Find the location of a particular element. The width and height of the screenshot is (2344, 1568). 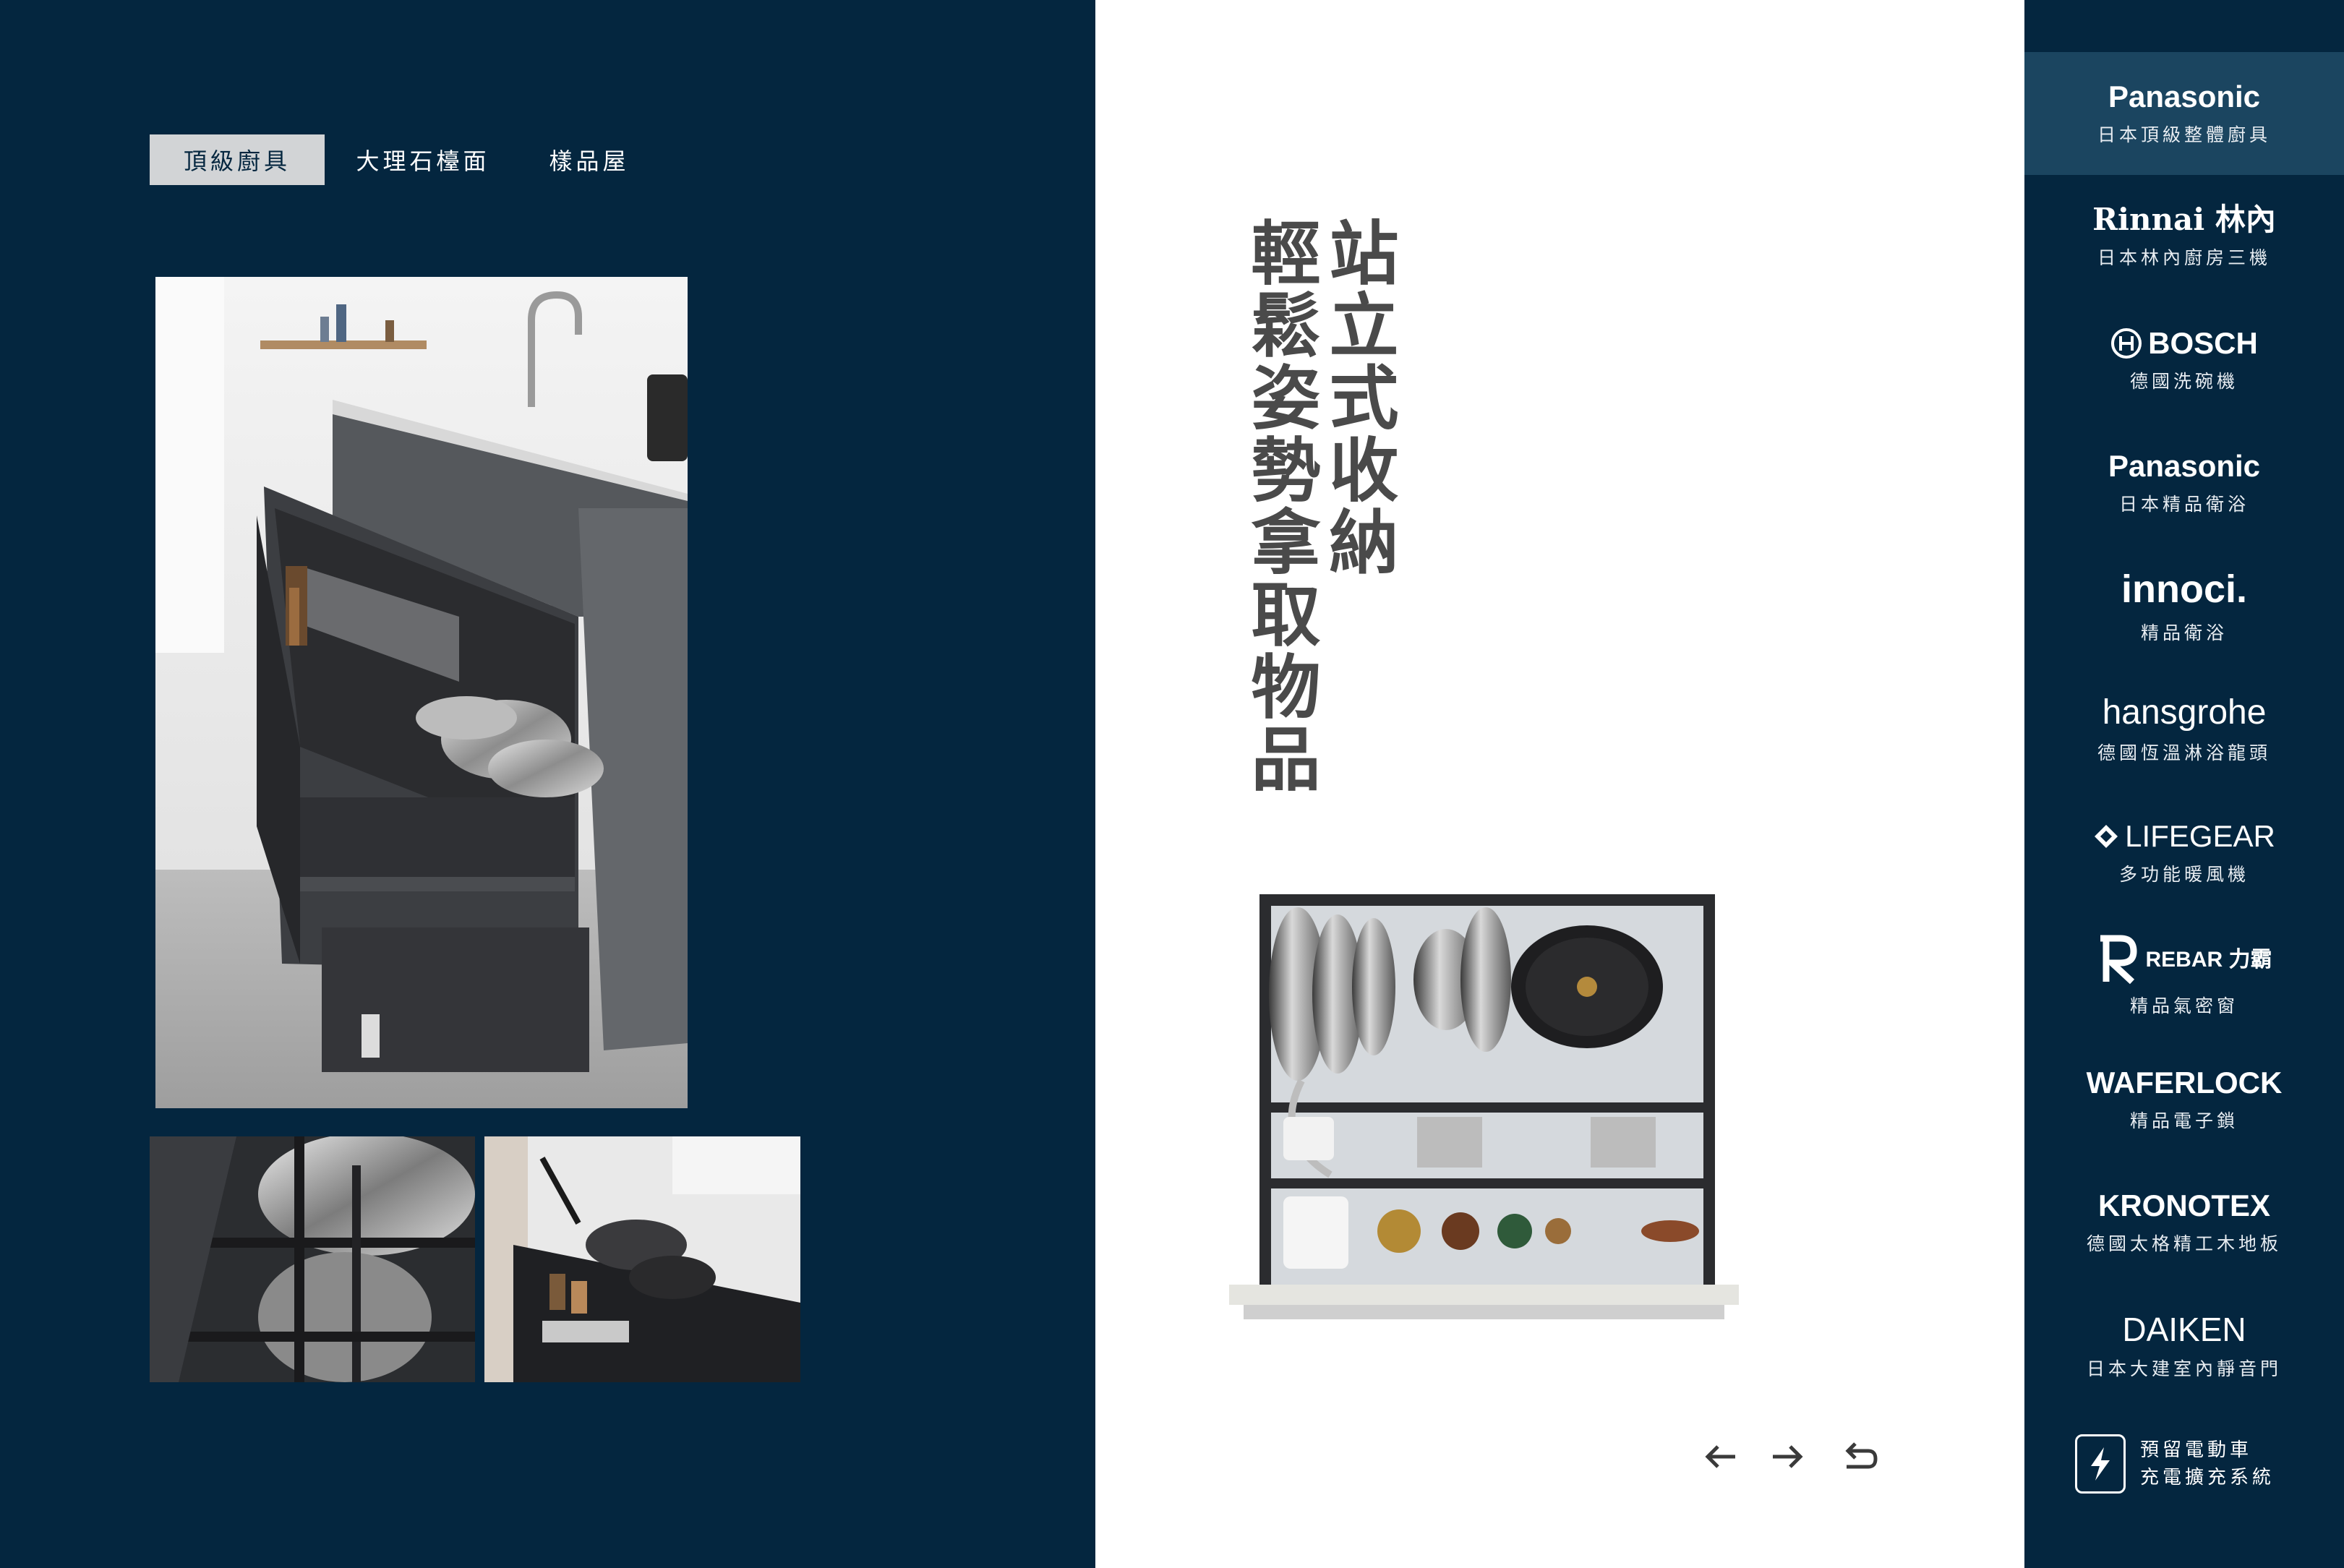

lifegear-icon is located at coordinates (2106, 836).